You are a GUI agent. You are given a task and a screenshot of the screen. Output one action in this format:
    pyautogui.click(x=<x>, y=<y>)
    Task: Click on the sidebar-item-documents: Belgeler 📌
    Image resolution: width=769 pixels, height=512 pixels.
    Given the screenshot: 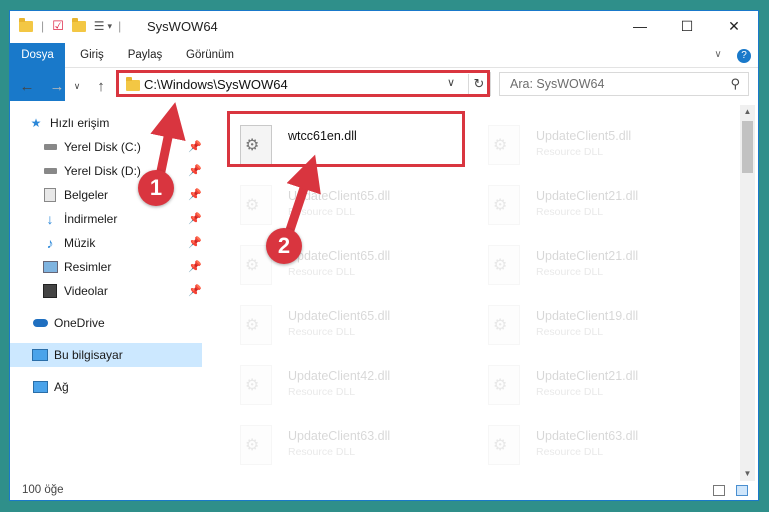 What is the action you would take?
    pyautogui.click(x=122, y=195)
    